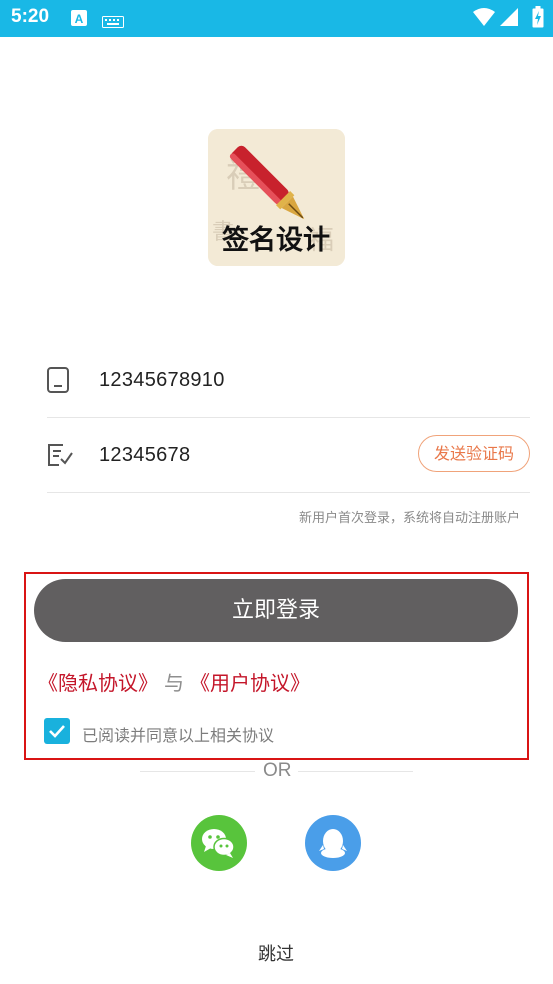 This screenshot has width=553, height=984. What do you see at coordinates (113, 22) in the screenshot?
I see `keyboard-icon` at bounding box center [113, 22].